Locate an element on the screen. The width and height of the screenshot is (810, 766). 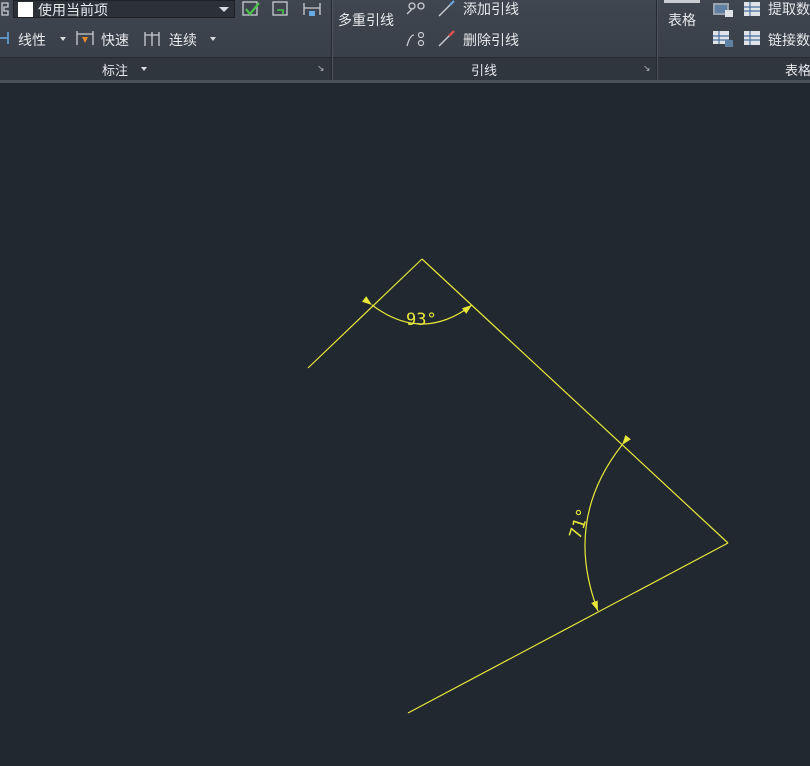
linear-dropdown-chevron-icon is located at coordinates (63, 39).